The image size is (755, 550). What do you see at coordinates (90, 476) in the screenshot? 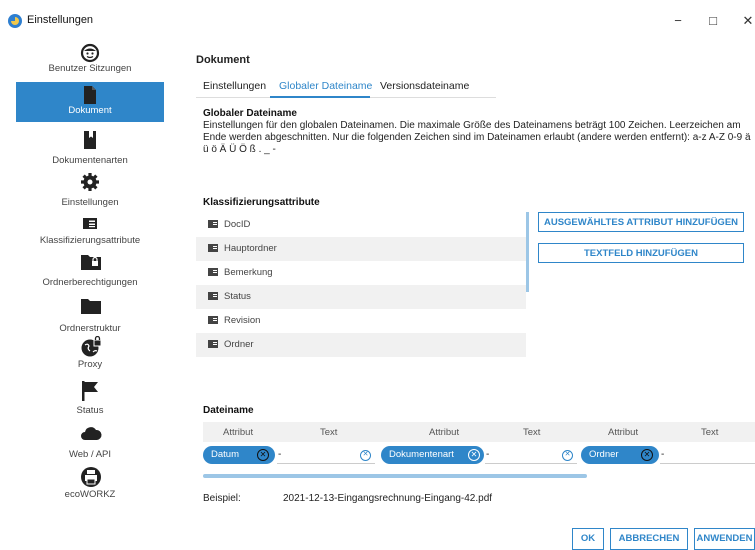
I see `printer-icon` at bounding box center [90, 476].